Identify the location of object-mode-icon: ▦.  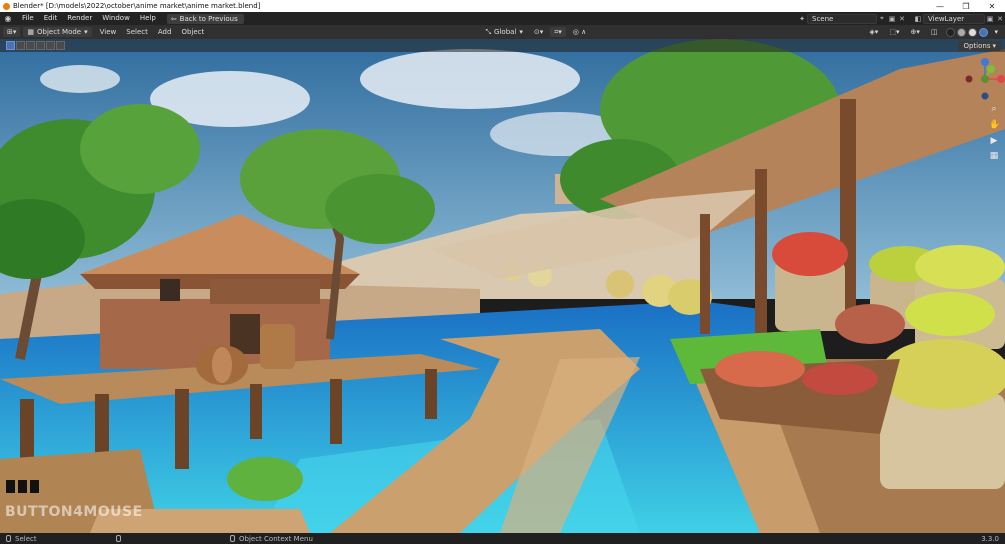
(31, 32).